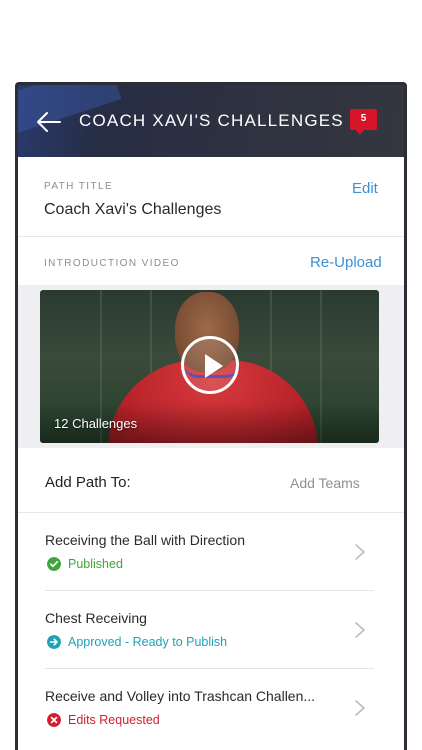 This screenshot has width=422, height=750. What do you see at coordinates (214, 366) in the screenshot?
I see `play-triangle` at bounding box center [214, 366].